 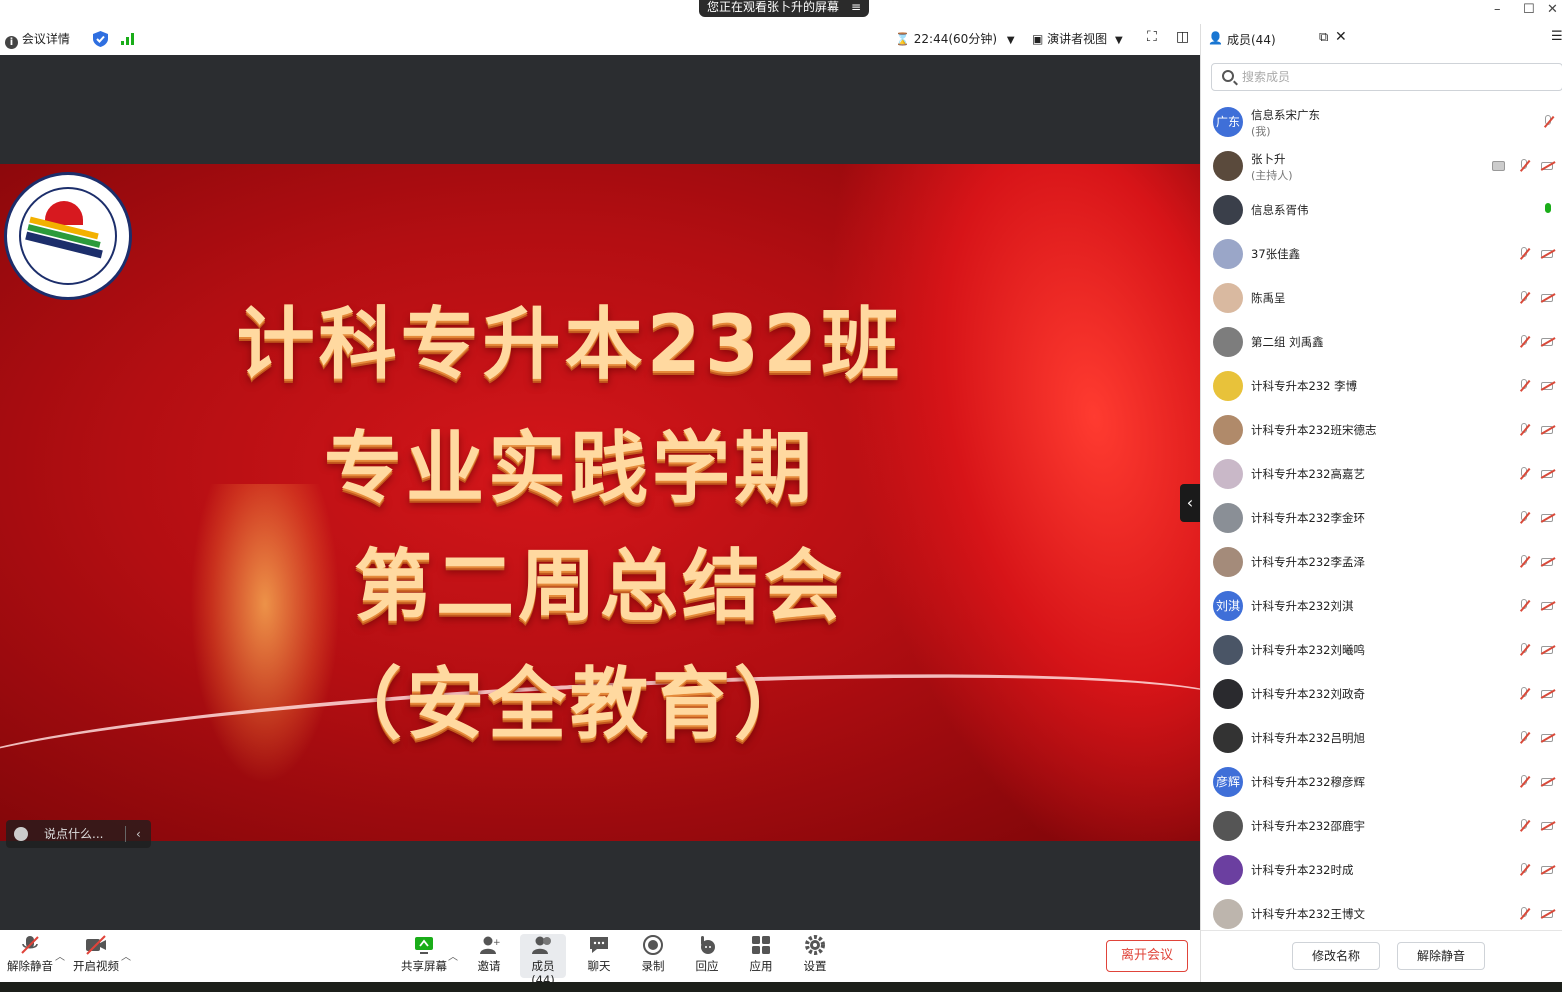 I want to click on share-menu-icon: ≡, so click(x=856, y=7).